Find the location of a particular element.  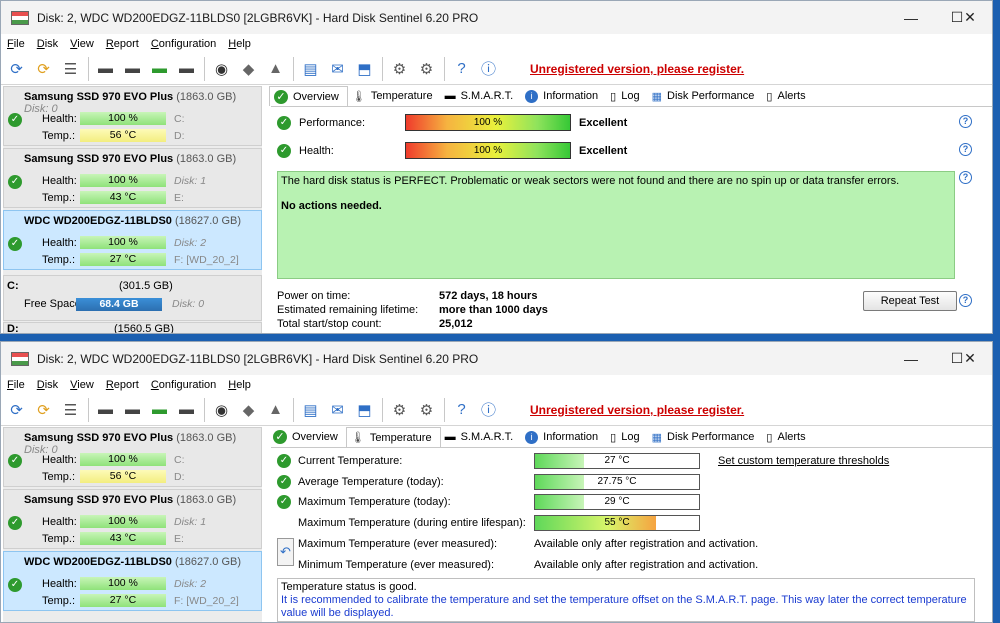

threshold-link: Set custom temperature thresholds is located at coordinates (803, 461).